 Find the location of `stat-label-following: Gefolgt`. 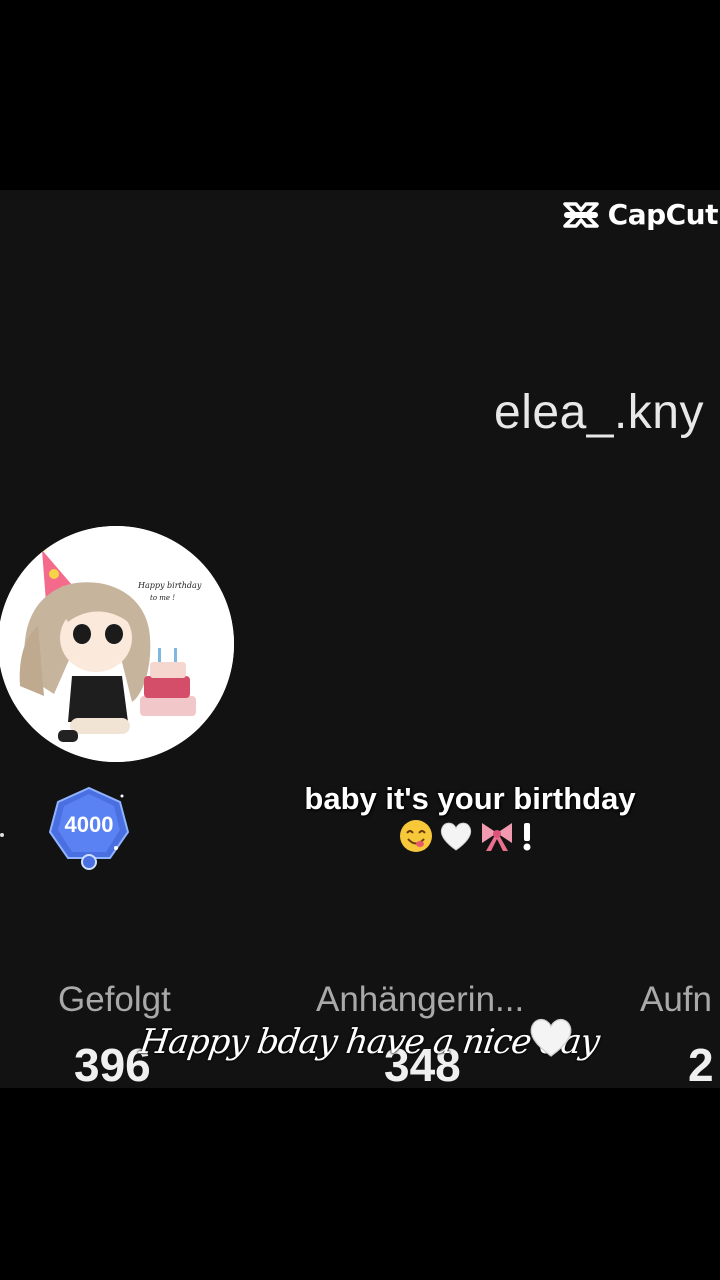

stat-label-following: Gefolgt is located at coordinates (114, 999).